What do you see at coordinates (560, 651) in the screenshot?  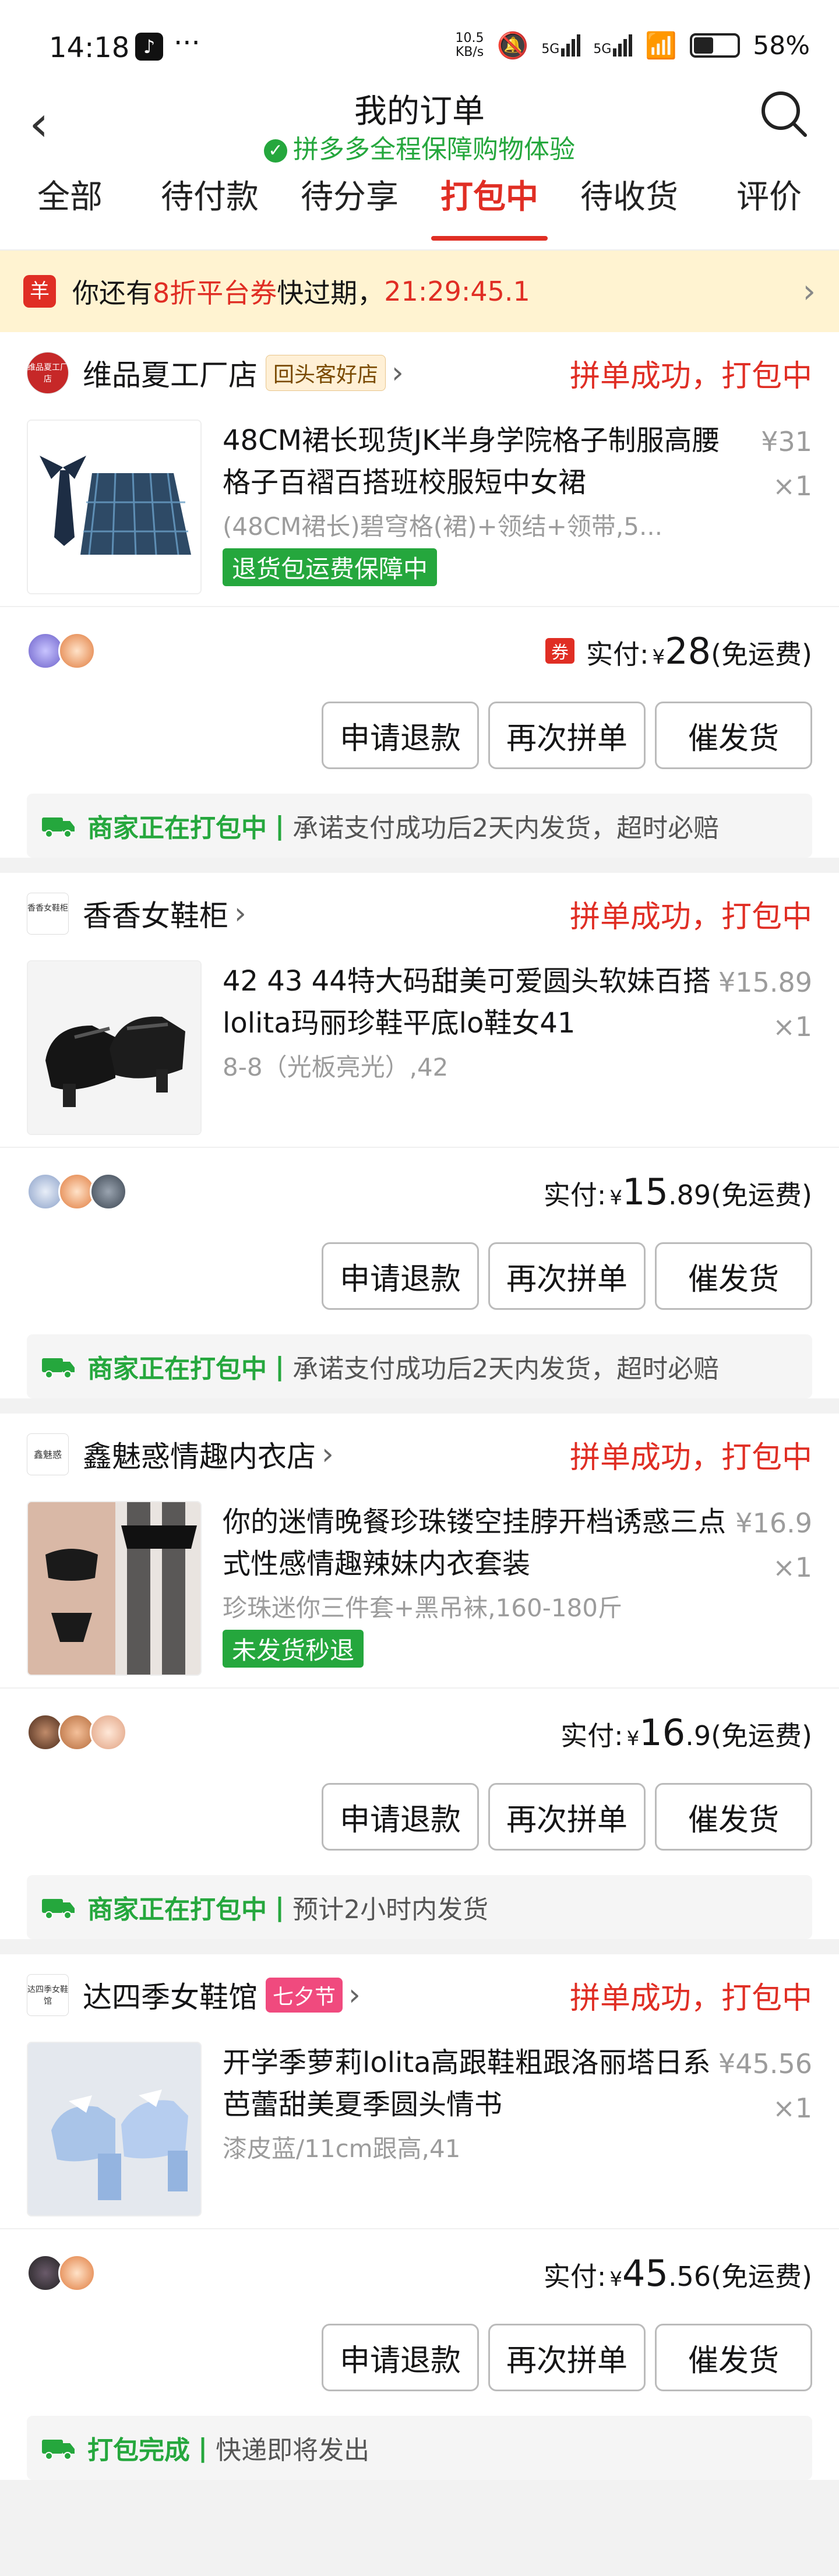 I see `coupon-ticket-icon: 券` at bounding box center [560, 651].